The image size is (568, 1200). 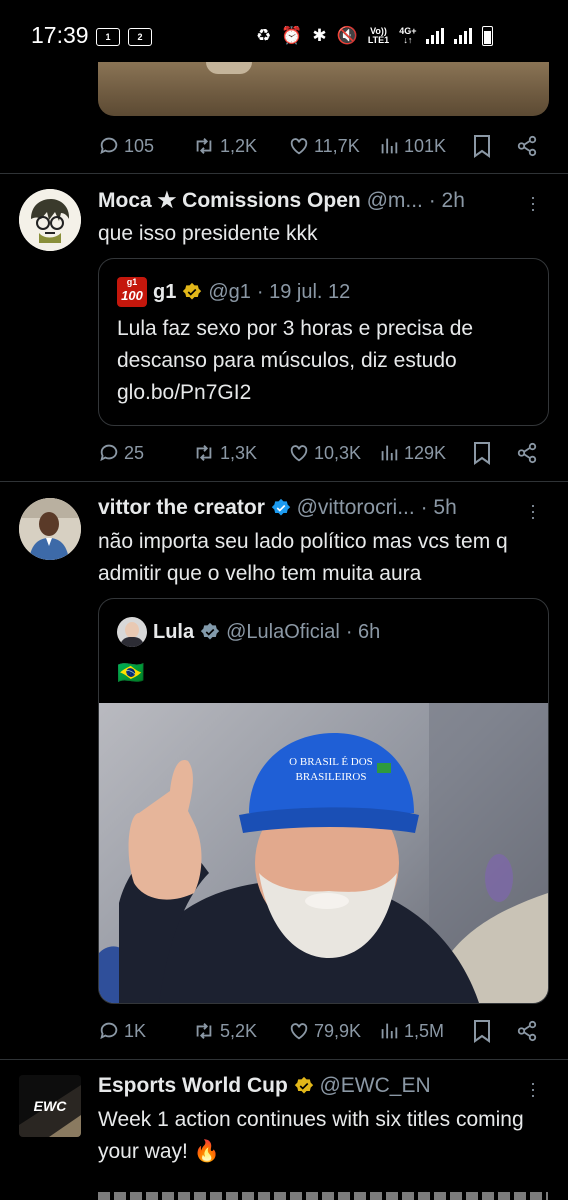 I want to click on reply-button: 105, so click(x=126, y=146).